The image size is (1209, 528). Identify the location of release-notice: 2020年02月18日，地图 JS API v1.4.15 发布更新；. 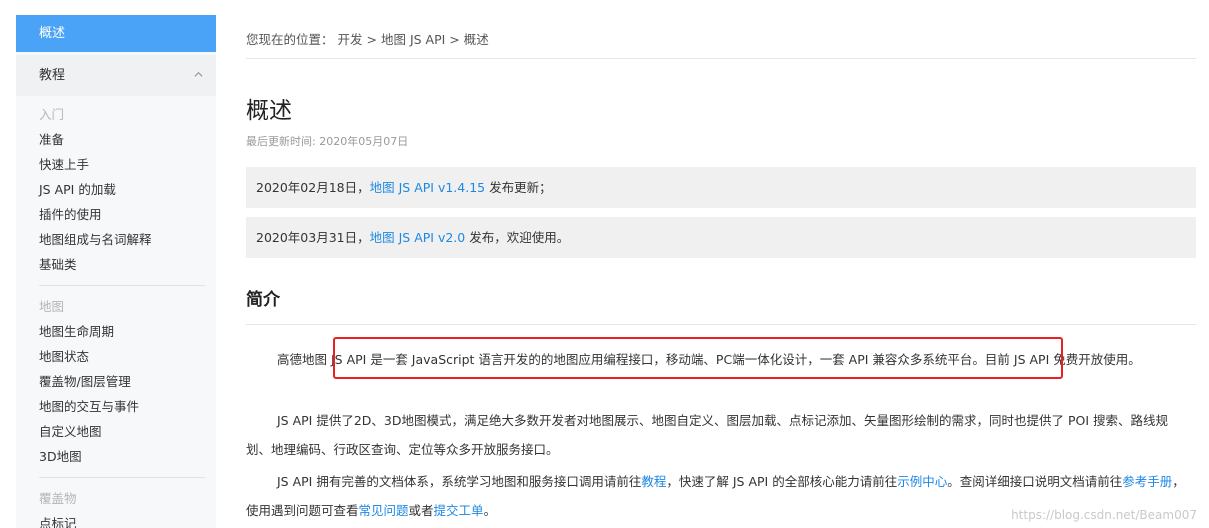
(721, 187).